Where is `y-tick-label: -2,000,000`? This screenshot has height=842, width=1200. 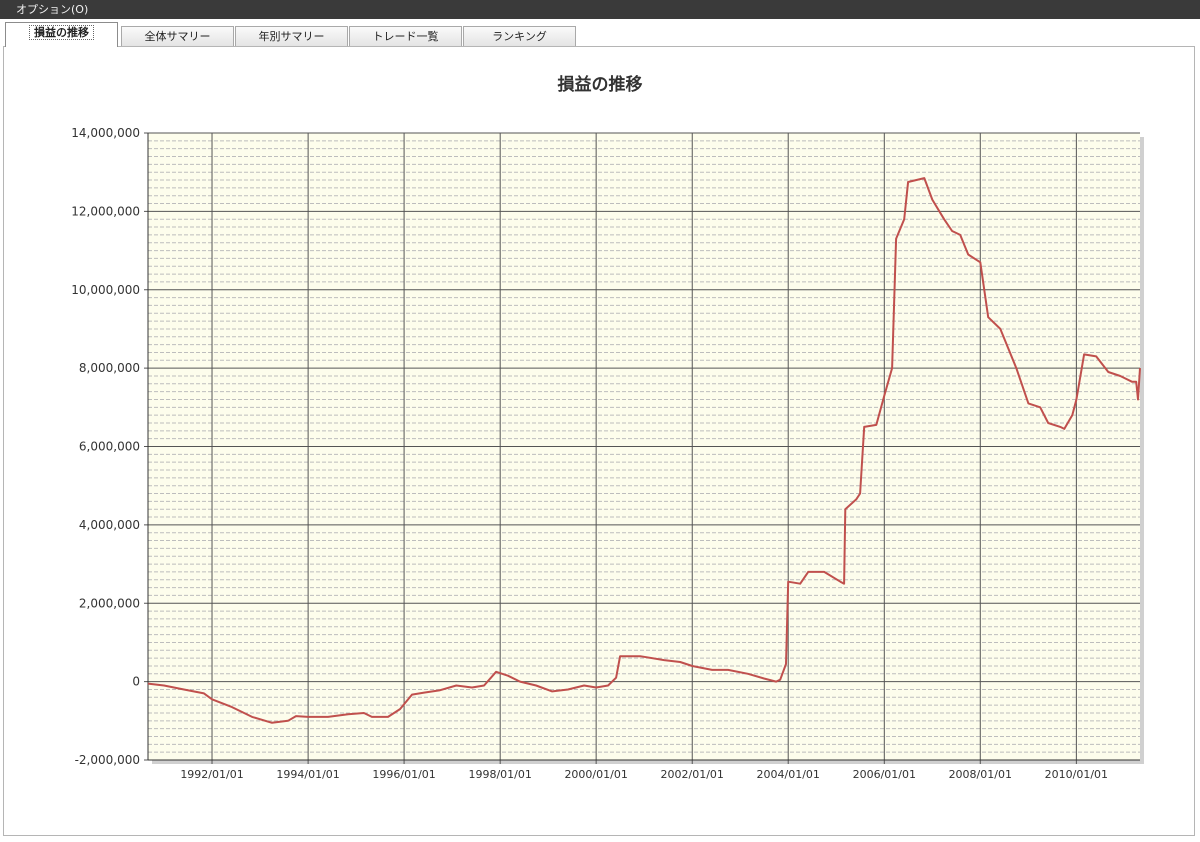 y-tick-label: -2,000,000 is located at coordinates (107, 760).